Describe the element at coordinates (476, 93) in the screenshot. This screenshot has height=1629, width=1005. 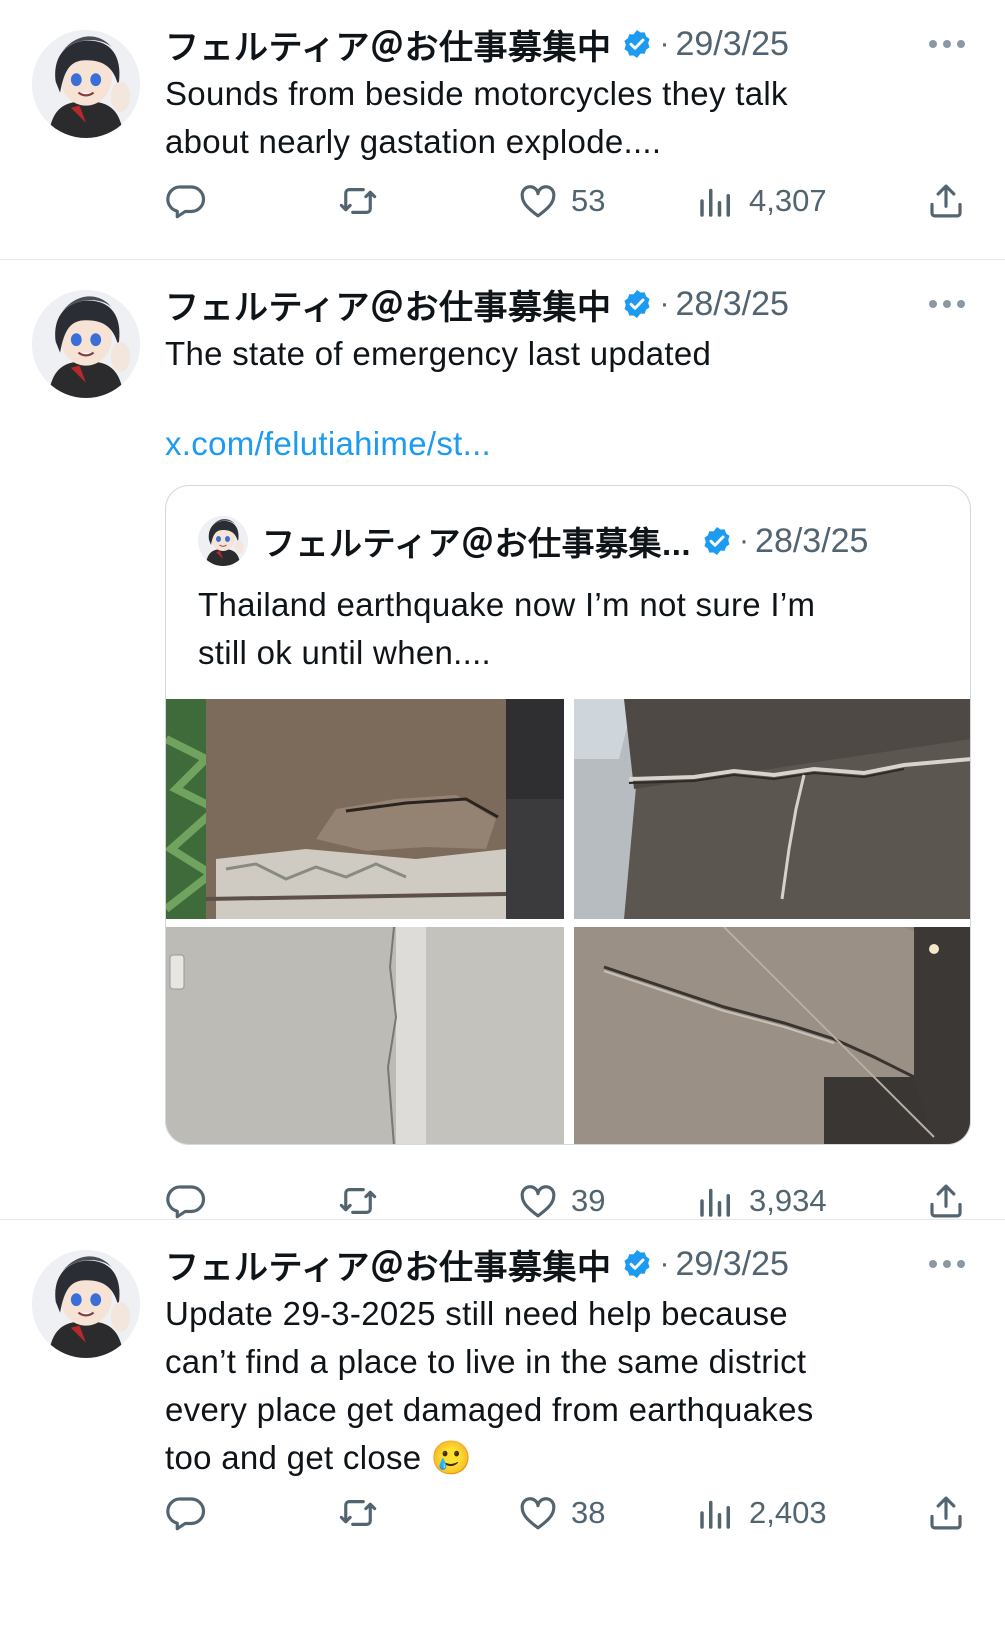
I see `text-line: Sounds from beside motorcycles they talk` at that location.